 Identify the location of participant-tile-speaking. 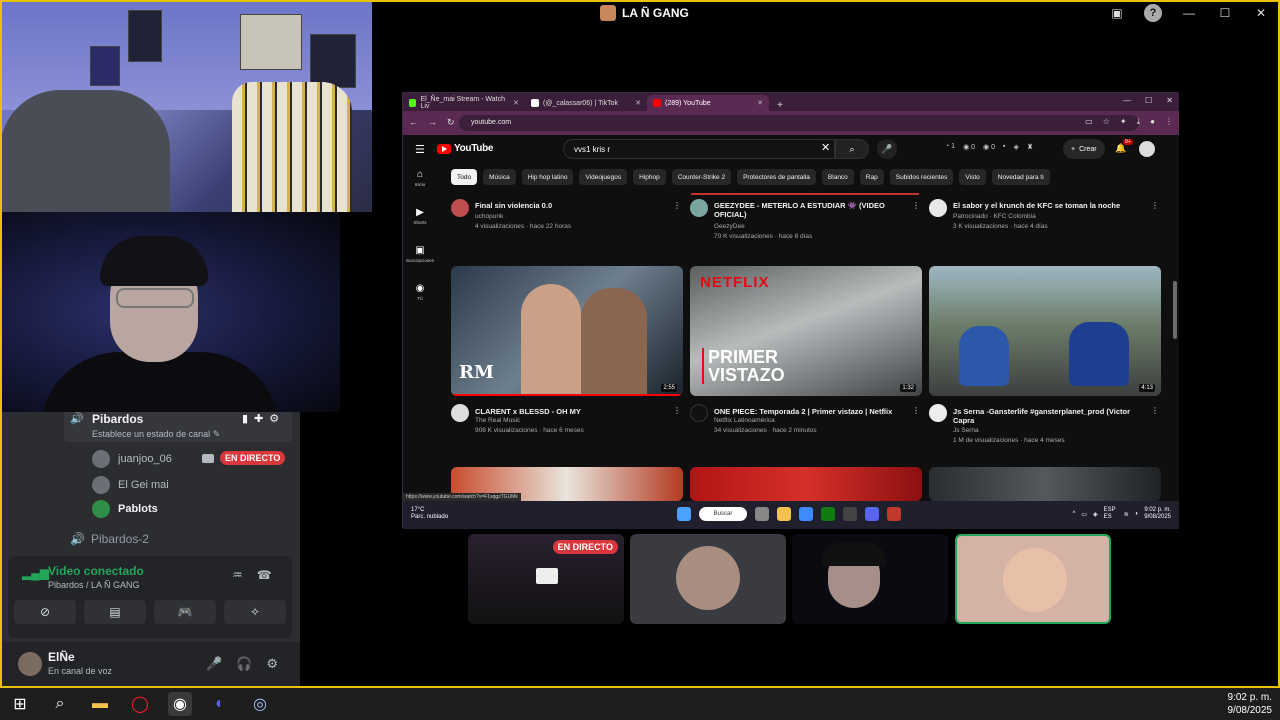
(1033, 579).